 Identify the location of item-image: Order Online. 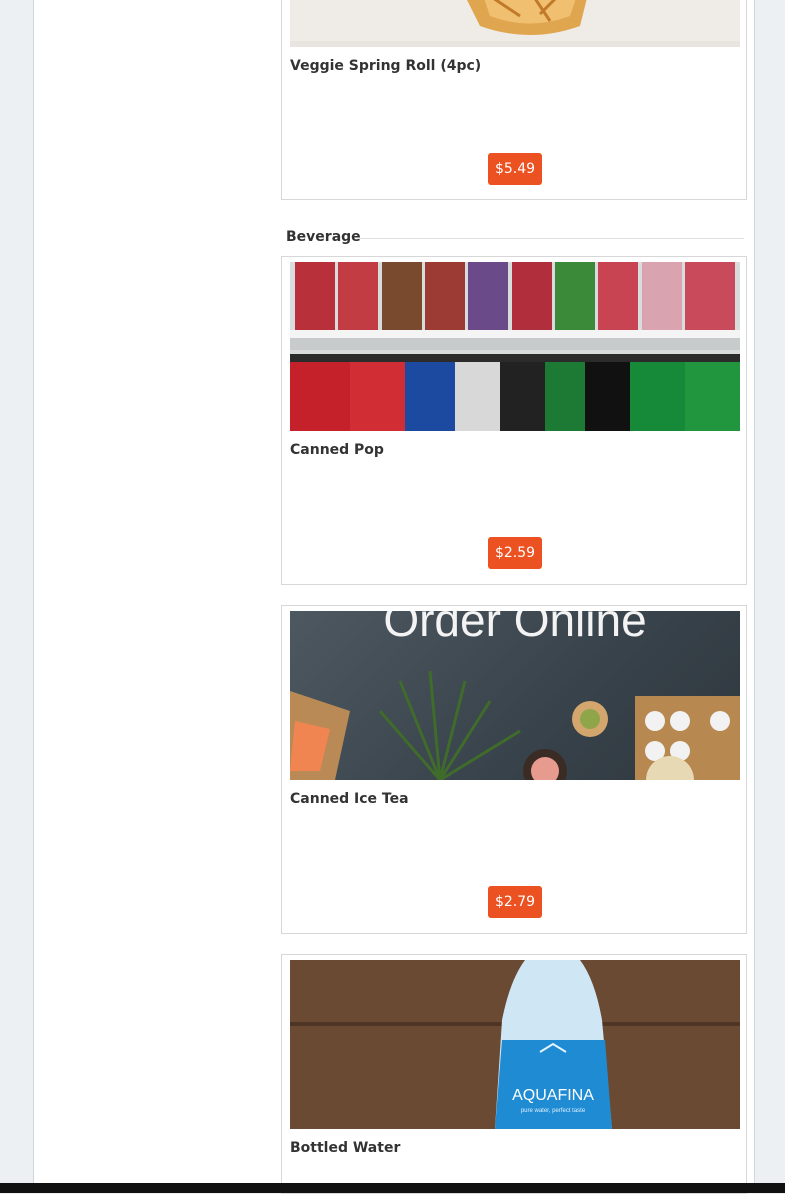
(515, 695).